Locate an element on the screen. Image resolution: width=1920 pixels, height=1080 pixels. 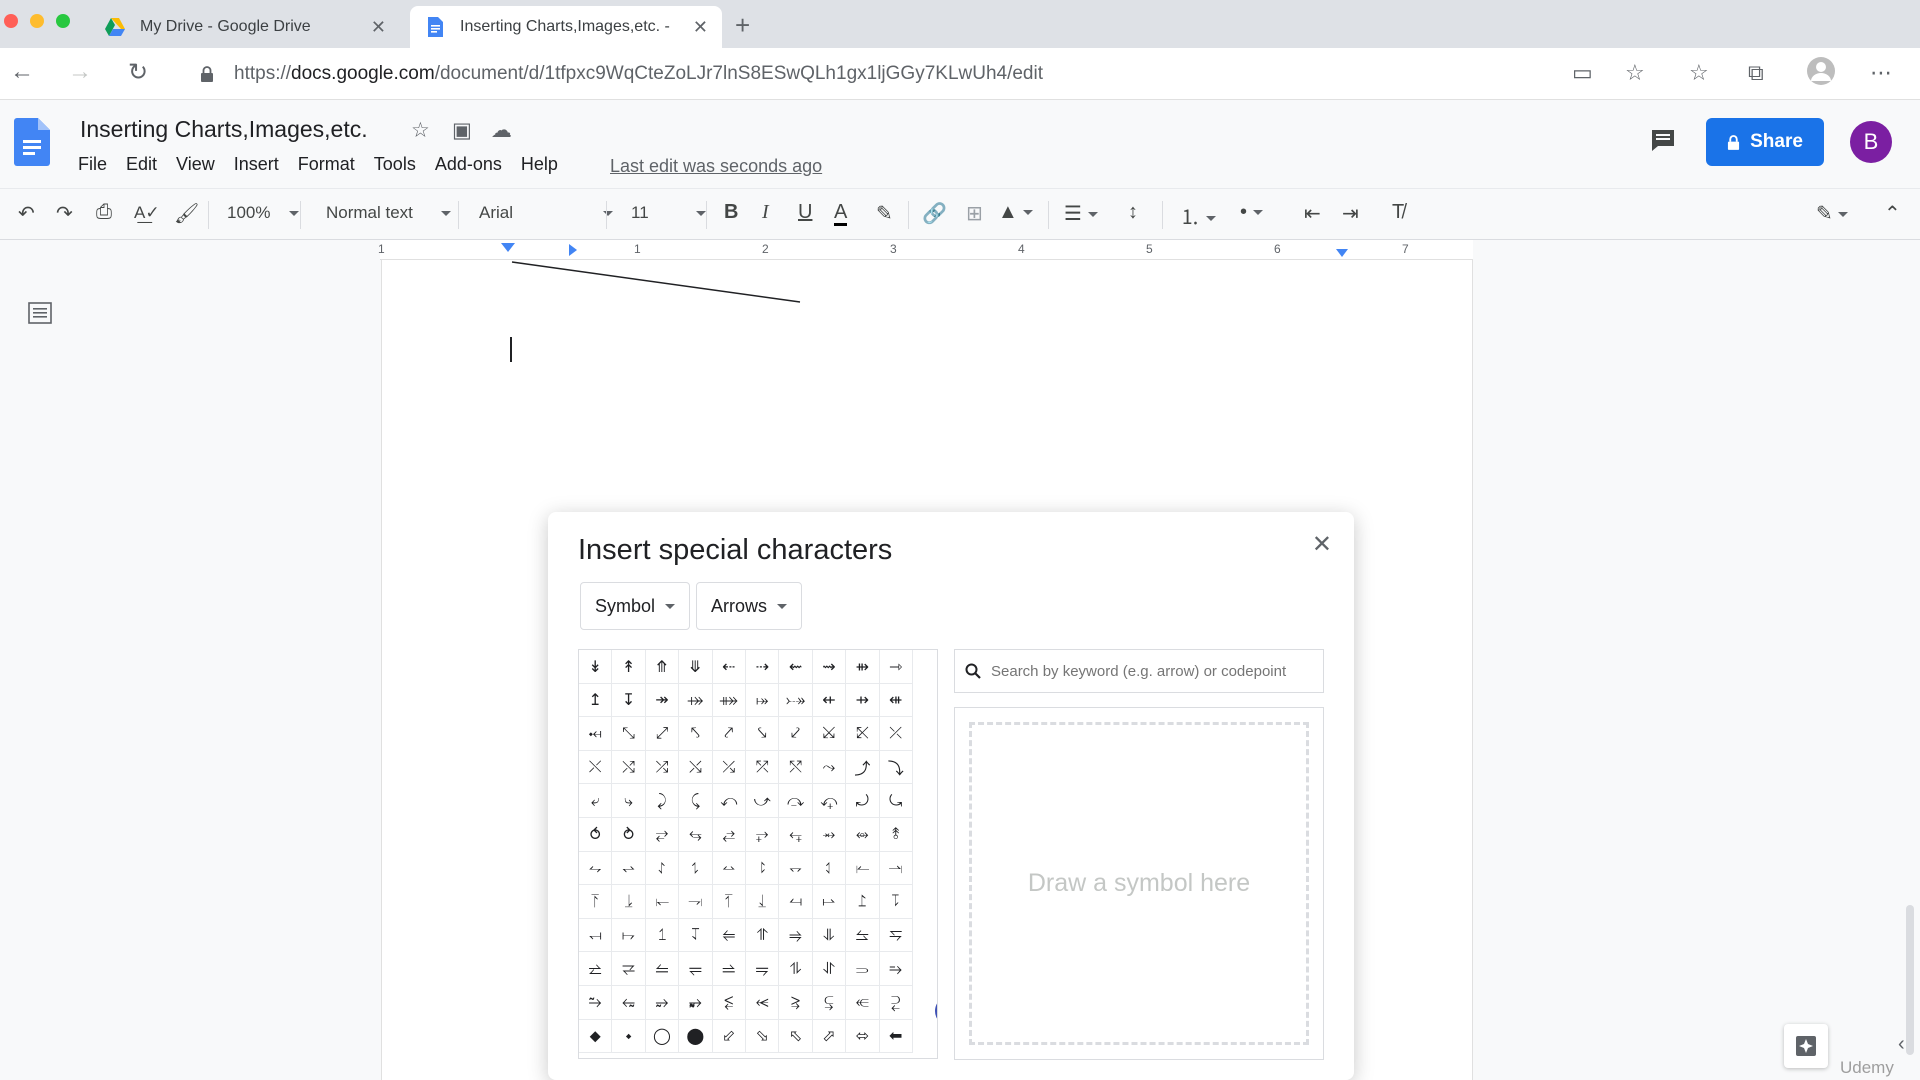
editing-mode-icon: ✎ is located at coordinates (1832, 213).